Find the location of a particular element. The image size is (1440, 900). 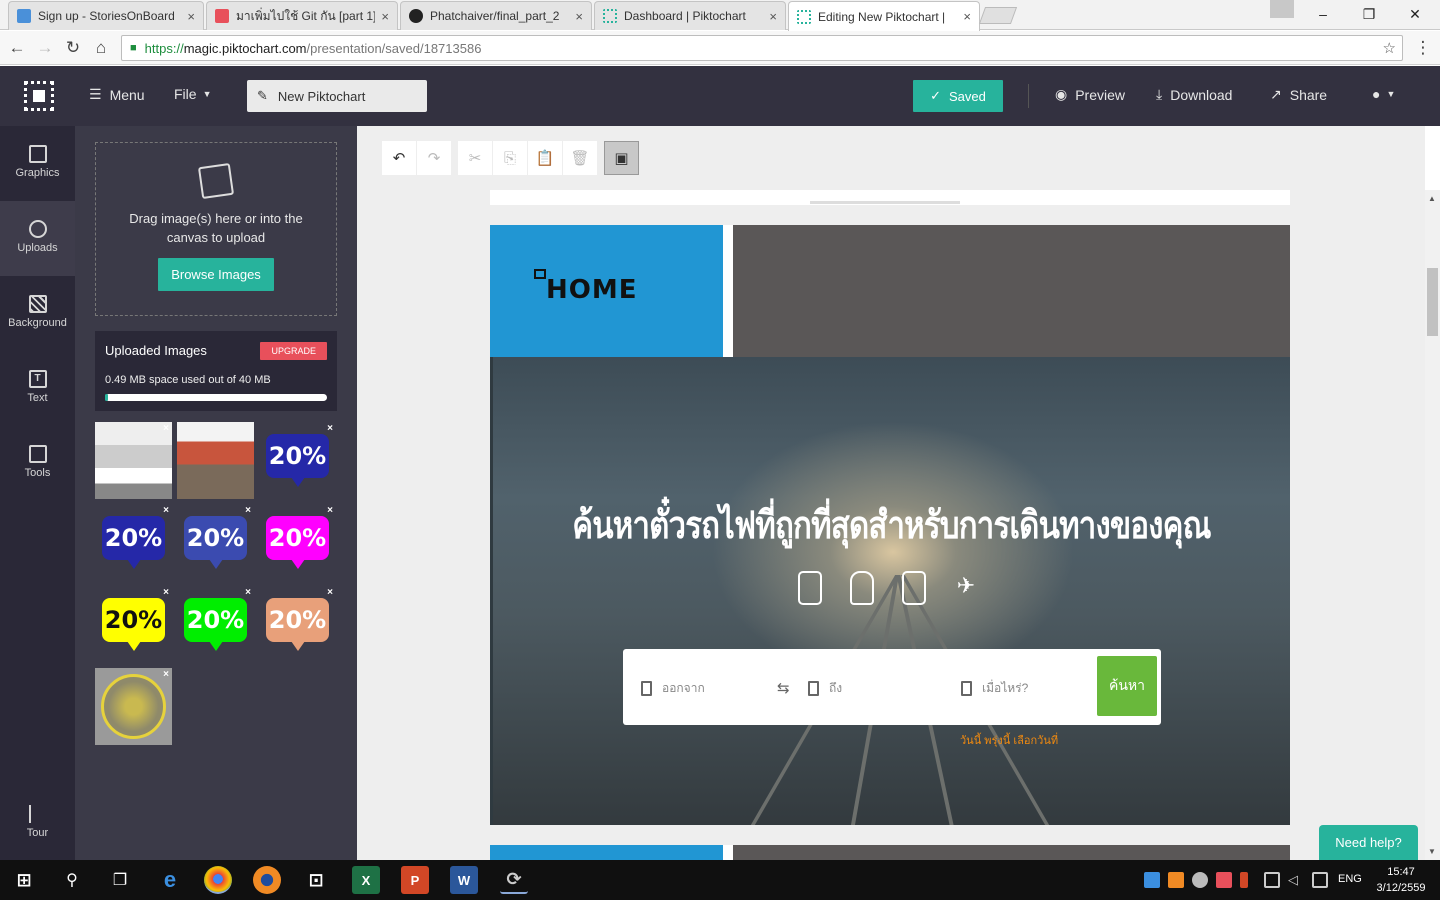

edge-icon: e is located at coordinates (170, 880).